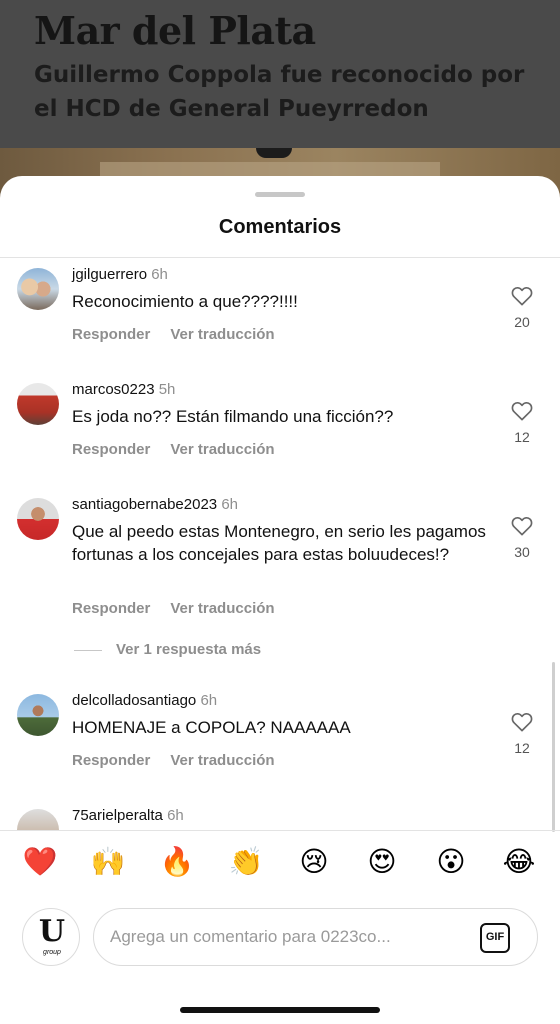 Image resolution: width=560 pixels, height=1024 pixels. What do you see at coordinates (144, 504) in the screenshot?
I see `username-text: santiagobernabe2023` at bounding box center [144, 504].